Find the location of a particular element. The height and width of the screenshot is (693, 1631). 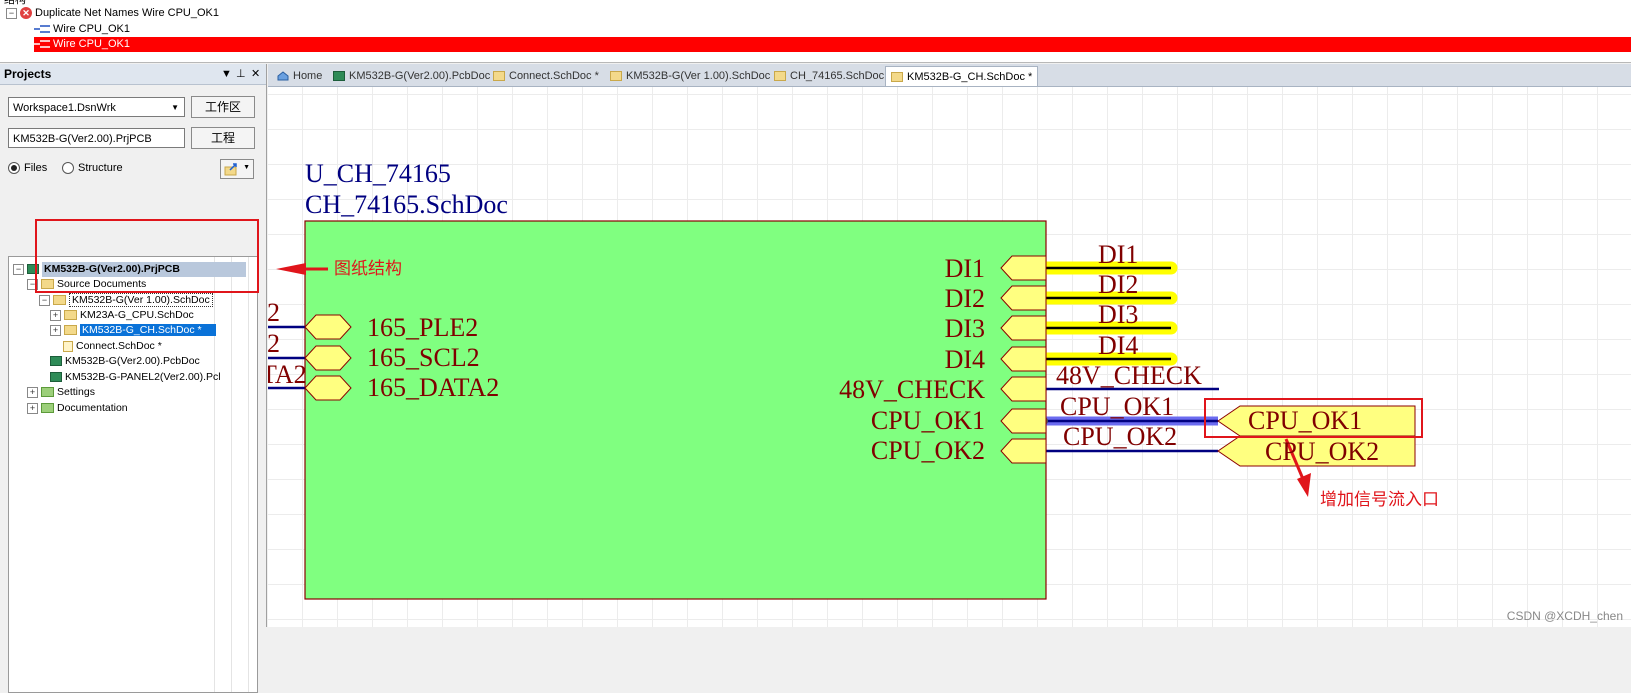

tab-connect: Connect.SchDoc * is located at coordinates (546, 76).